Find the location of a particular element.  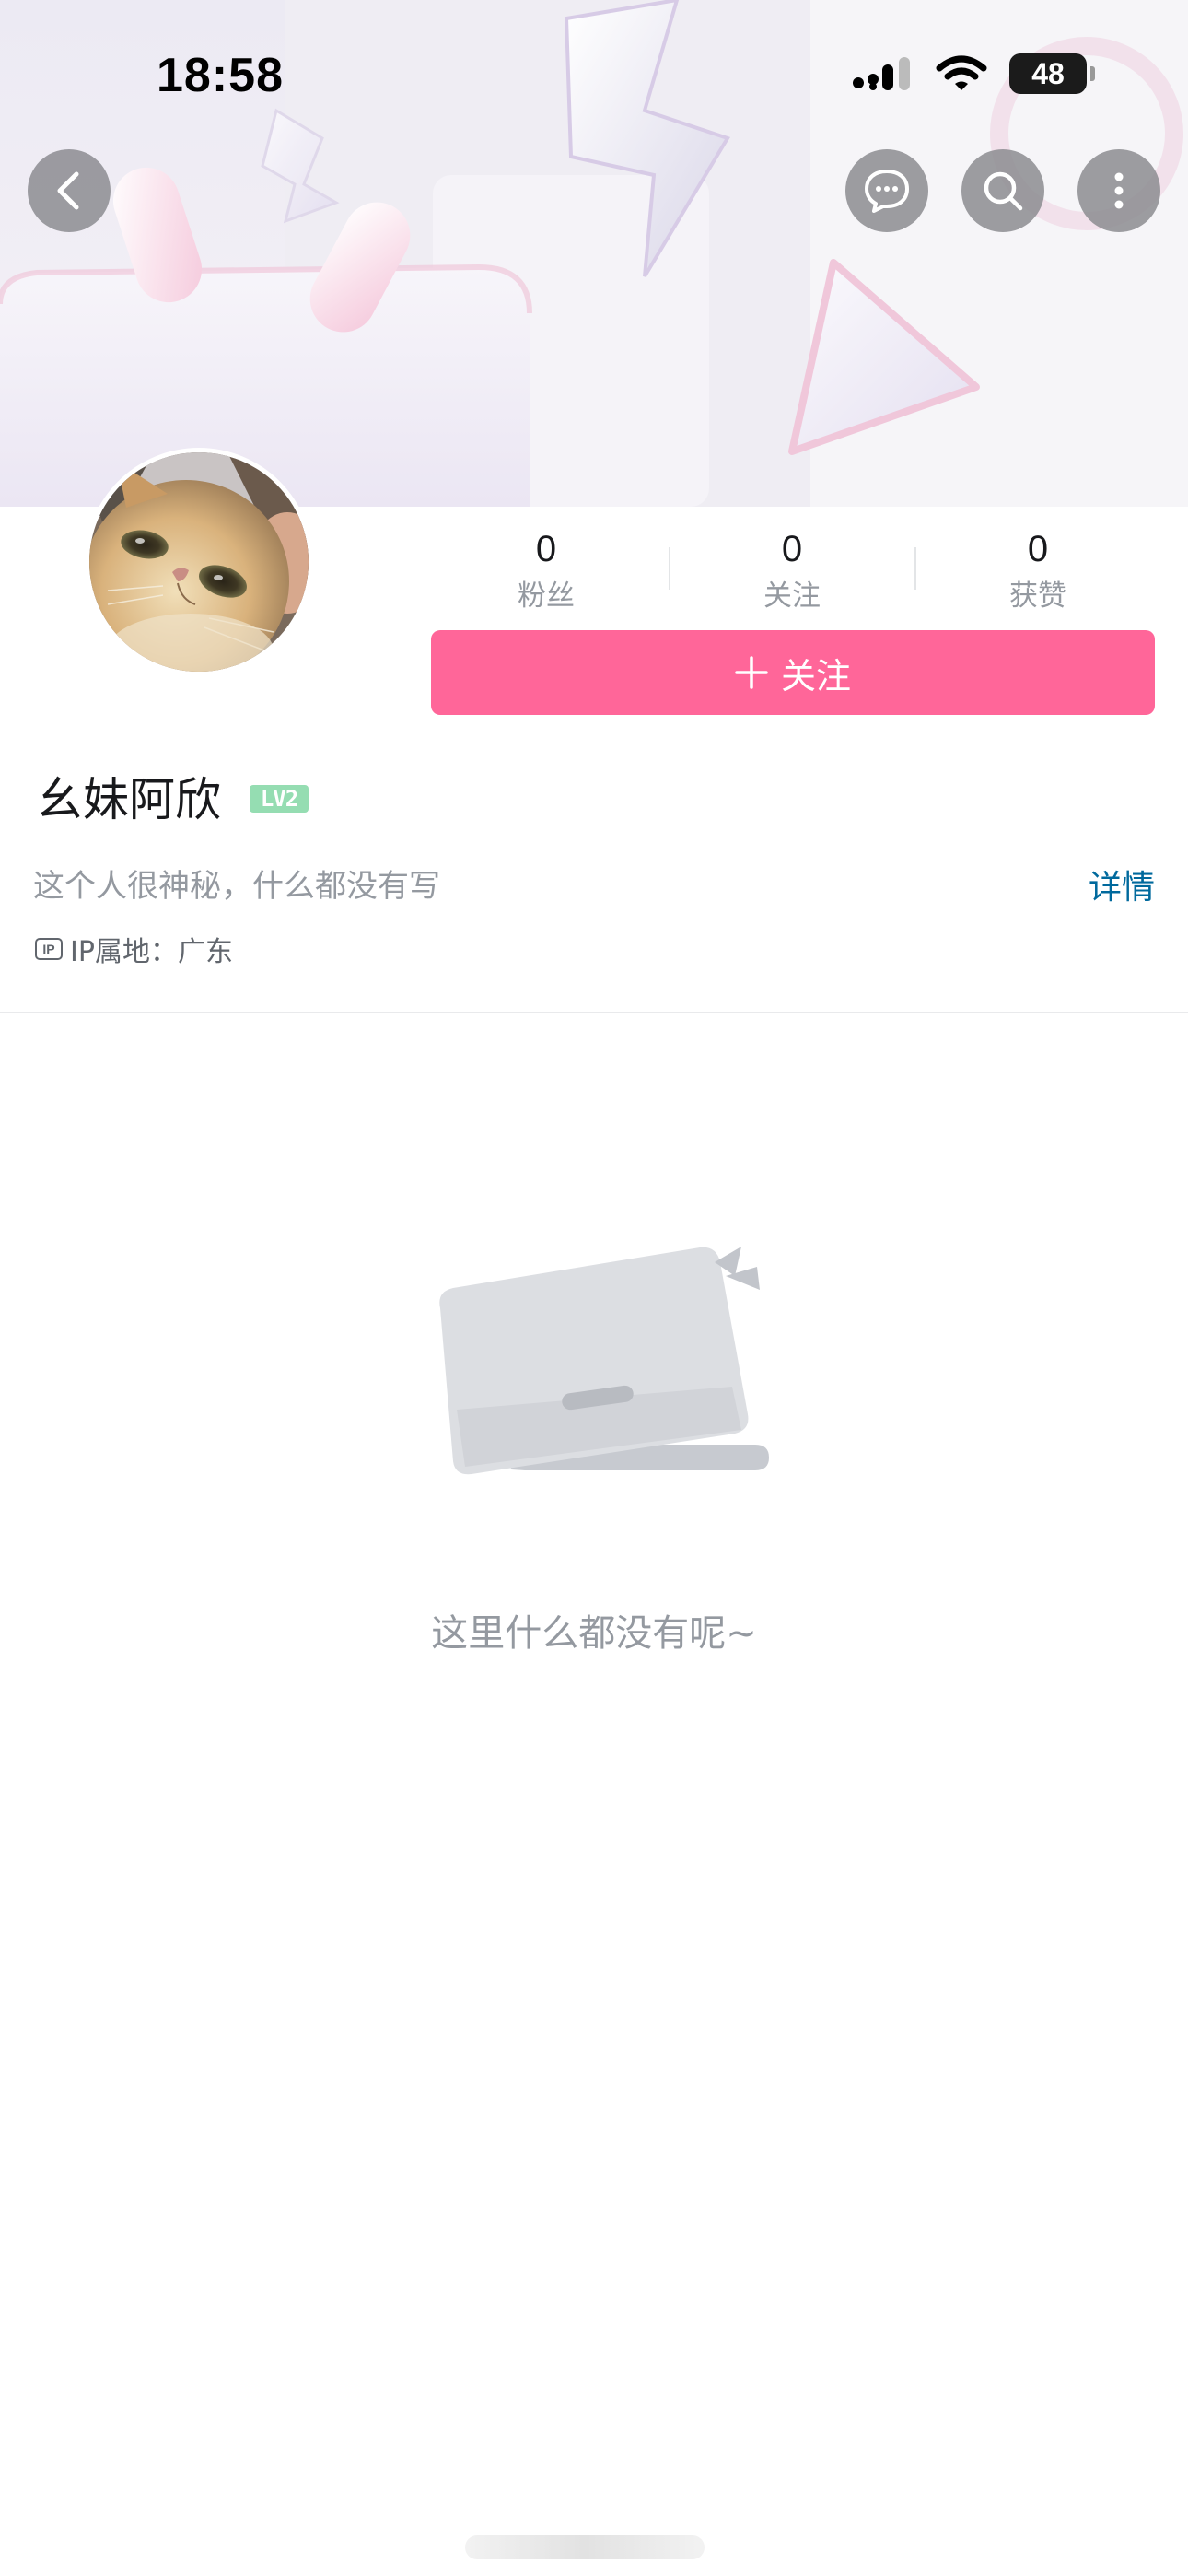

username: 幺妹阿欣 is located at coordinates (129, 799).